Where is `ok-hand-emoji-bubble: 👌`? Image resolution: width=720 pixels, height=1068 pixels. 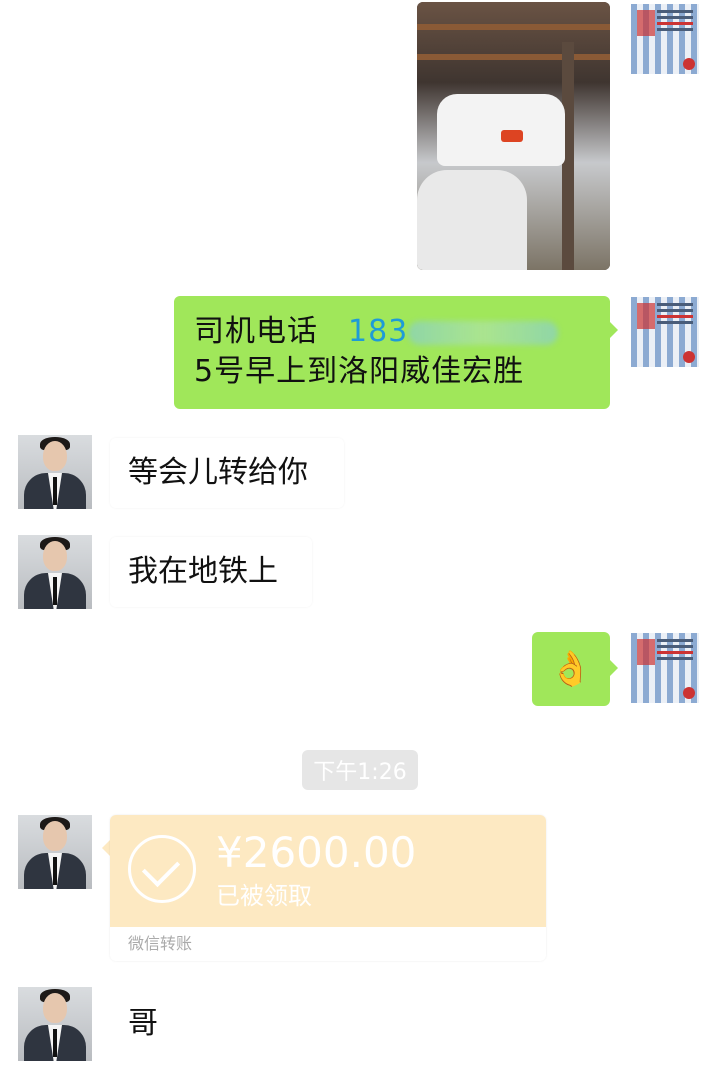 ok-hand-emoji-bubble: 👌 is located at coordinates (571, 669).